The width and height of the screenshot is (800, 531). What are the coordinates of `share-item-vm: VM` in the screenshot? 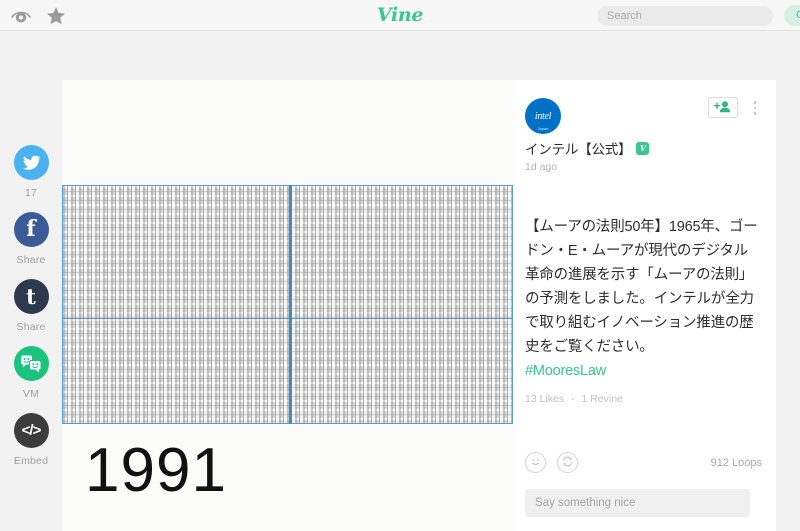 It's located at (31, 379).